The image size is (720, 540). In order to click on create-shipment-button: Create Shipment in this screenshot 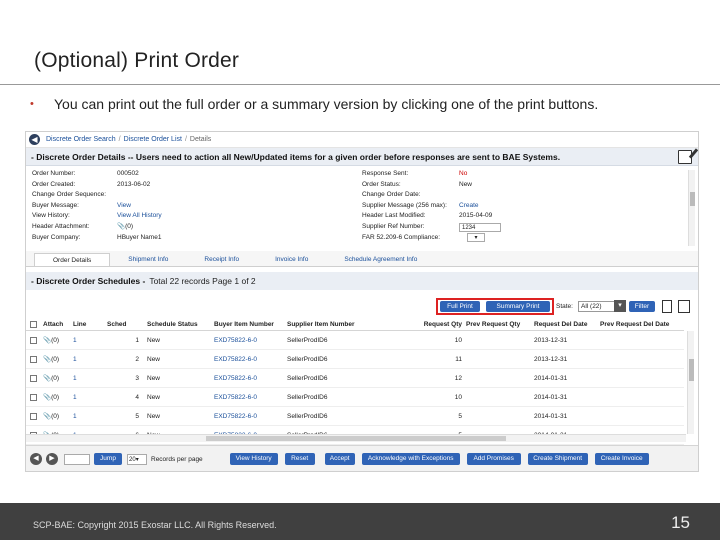, I will do `click(557, 459)`.